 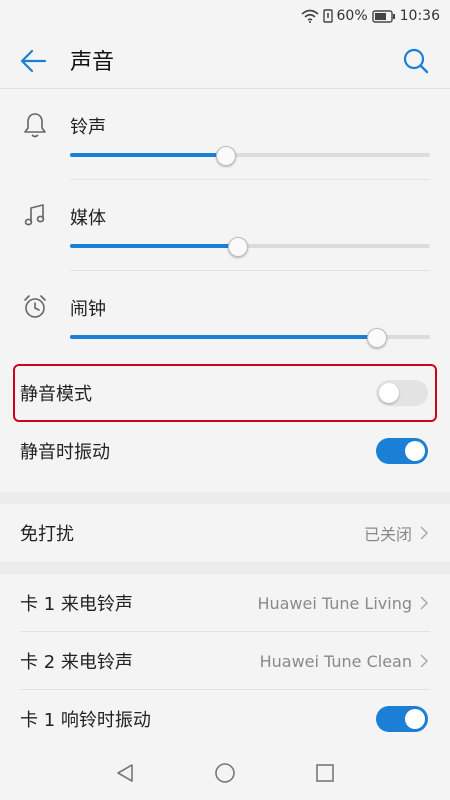 I want to click on sim2-ringtone-label: 卡 2 来电铃声, so click(x=76, y=662).